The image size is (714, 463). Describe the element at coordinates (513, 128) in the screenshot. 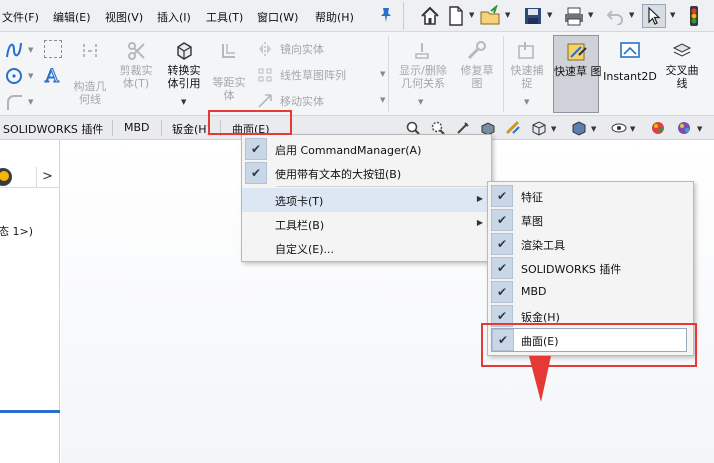

I see `dynamic-annotation-icon` at that location.